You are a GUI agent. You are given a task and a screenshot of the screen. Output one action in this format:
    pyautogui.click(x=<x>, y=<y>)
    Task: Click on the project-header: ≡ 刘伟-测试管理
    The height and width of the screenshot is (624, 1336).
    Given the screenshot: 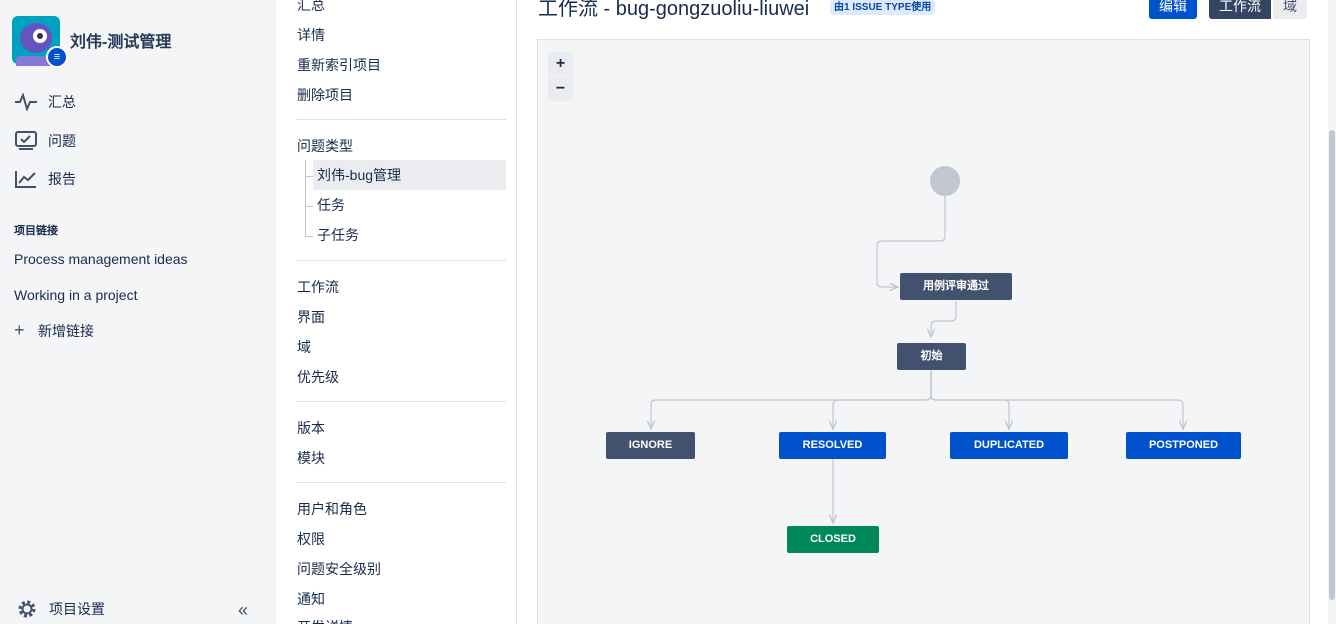 What is the action you would take?
    pyautogui.click(x=92, y=41)
    